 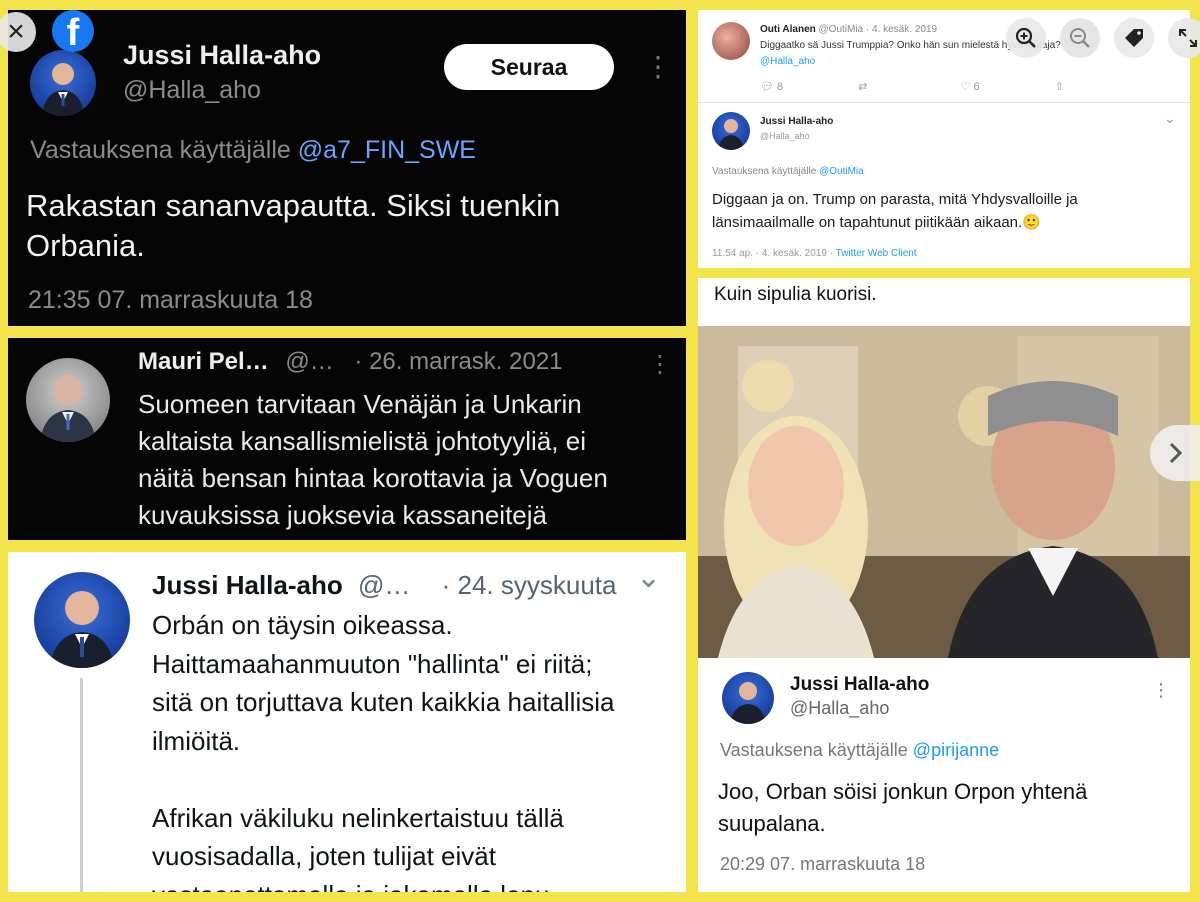 What do you see at coordinates (976, 87) in the screenshot?
I see `like-count: 6` at bounding box center [976, 87].